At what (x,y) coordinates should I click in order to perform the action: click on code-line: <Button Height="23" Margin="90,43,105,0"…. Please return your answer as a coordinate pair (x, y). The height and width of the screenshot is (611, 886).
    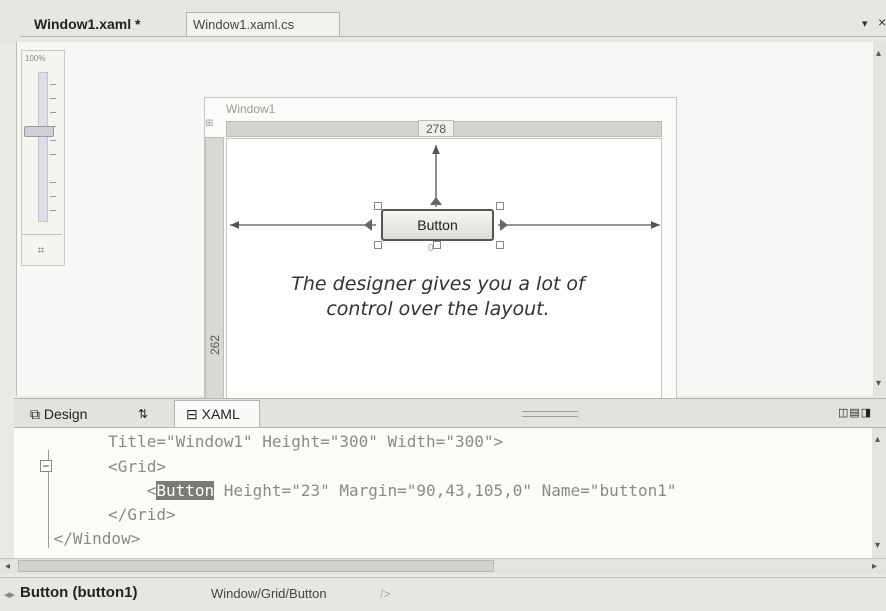
    Looking at the image, I should click on (368, 491).